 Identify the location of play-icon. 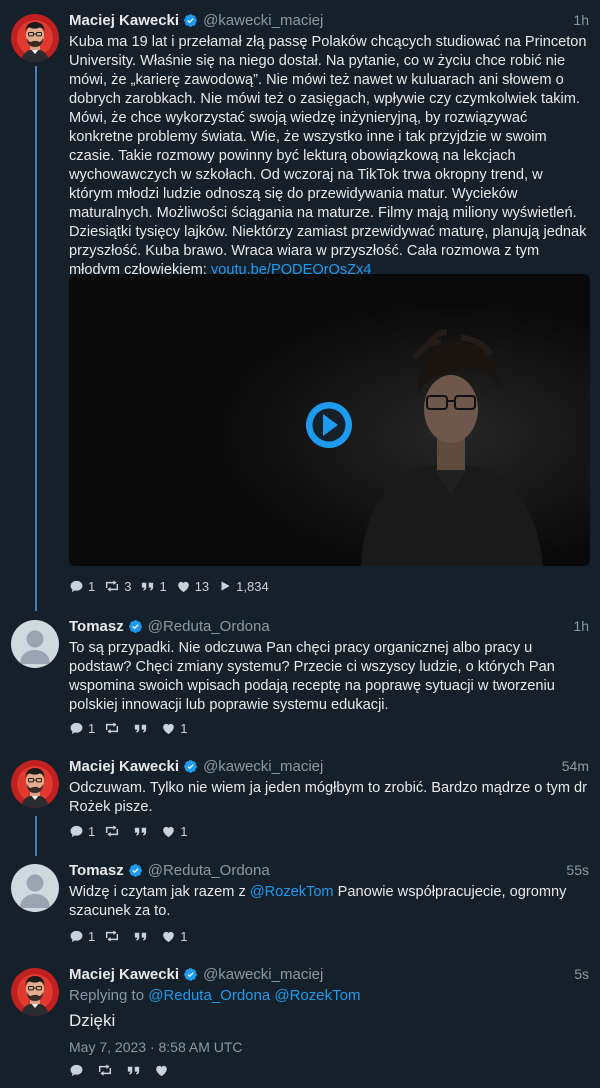
(329, 425).